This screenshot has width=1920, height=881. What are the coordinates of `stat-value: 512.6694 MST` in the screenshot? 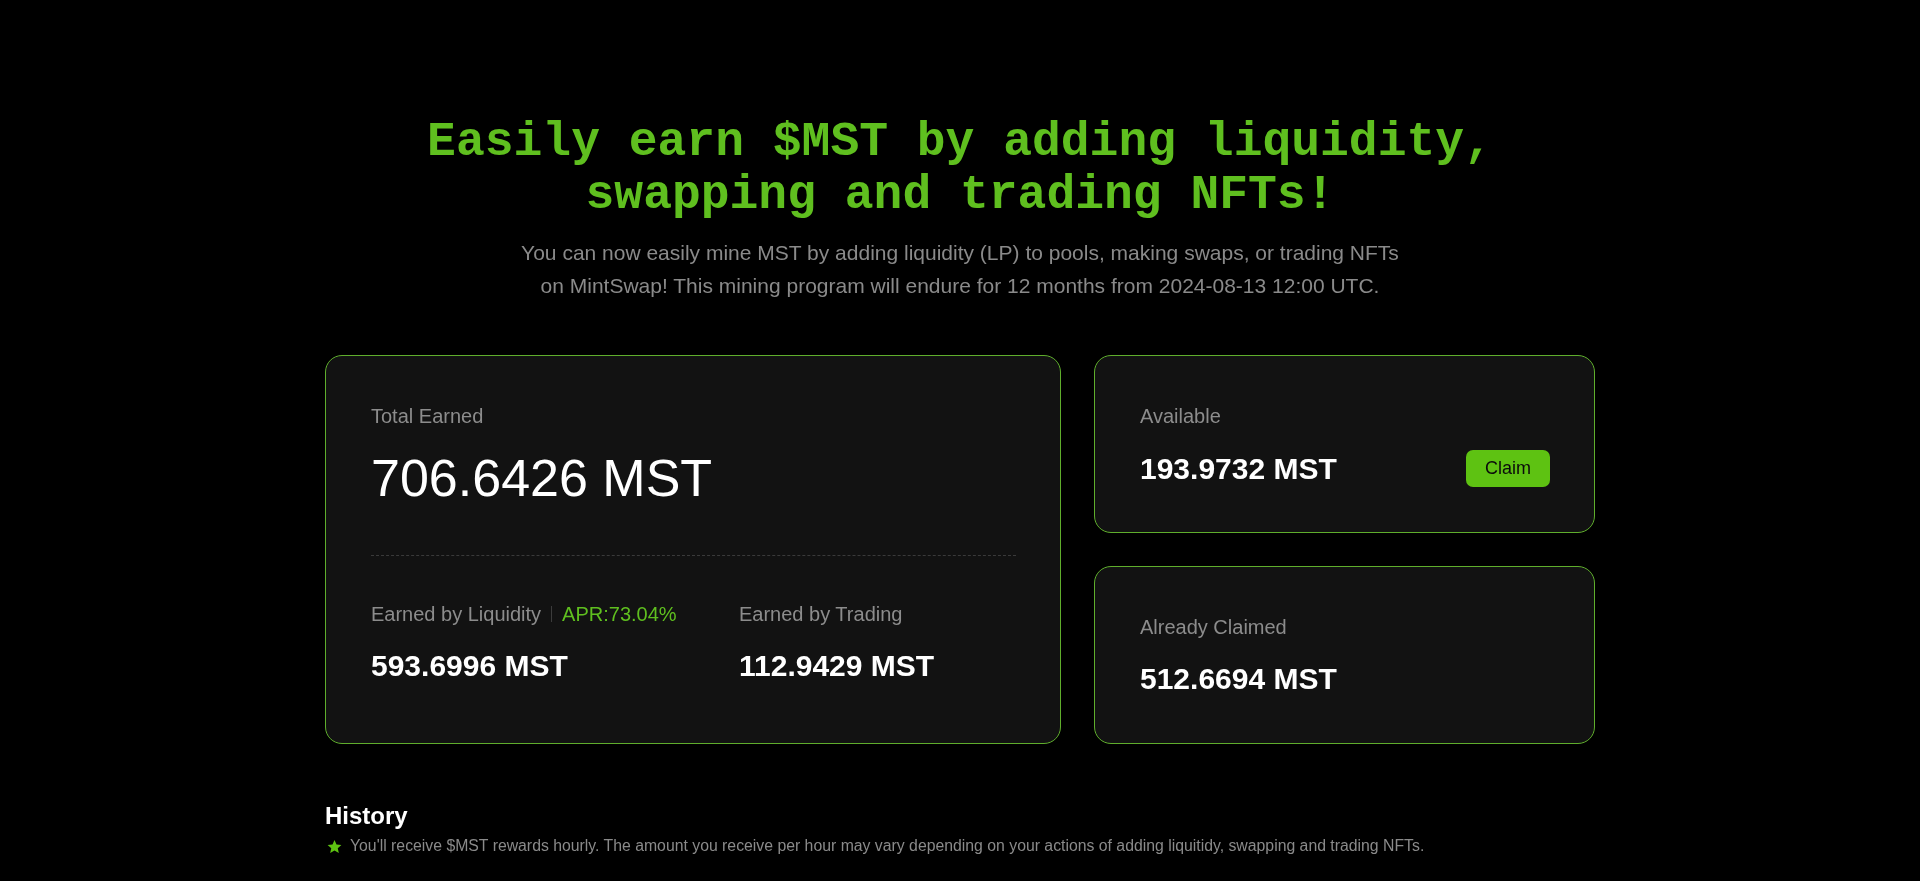 It's located at (1238, 679).